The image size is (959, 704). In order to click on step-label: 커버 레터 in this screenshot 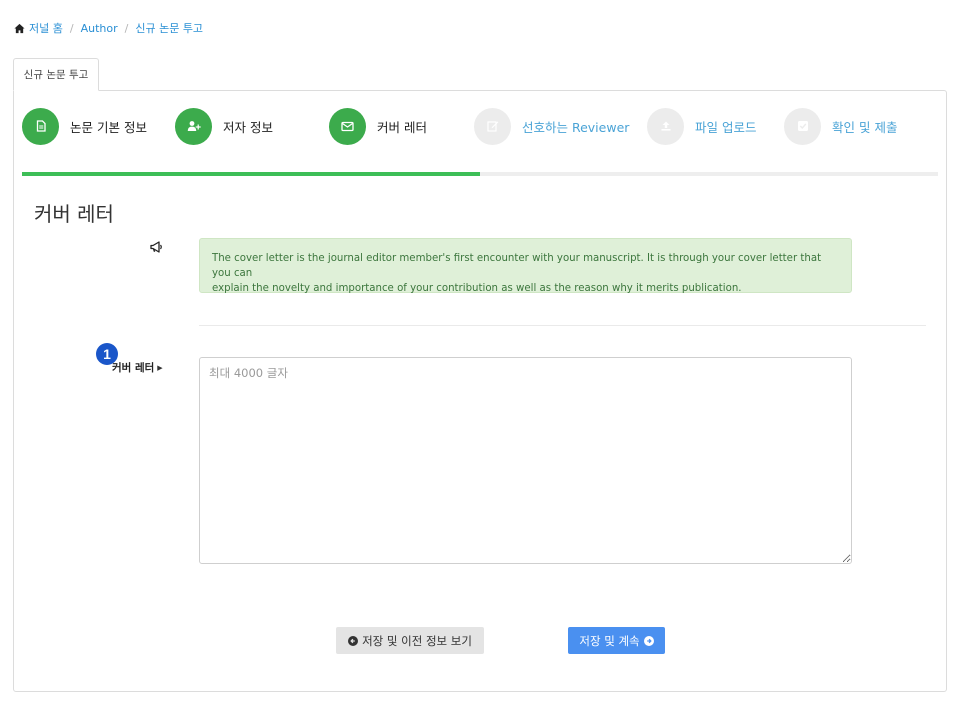, I will do `click(402, 127)`.